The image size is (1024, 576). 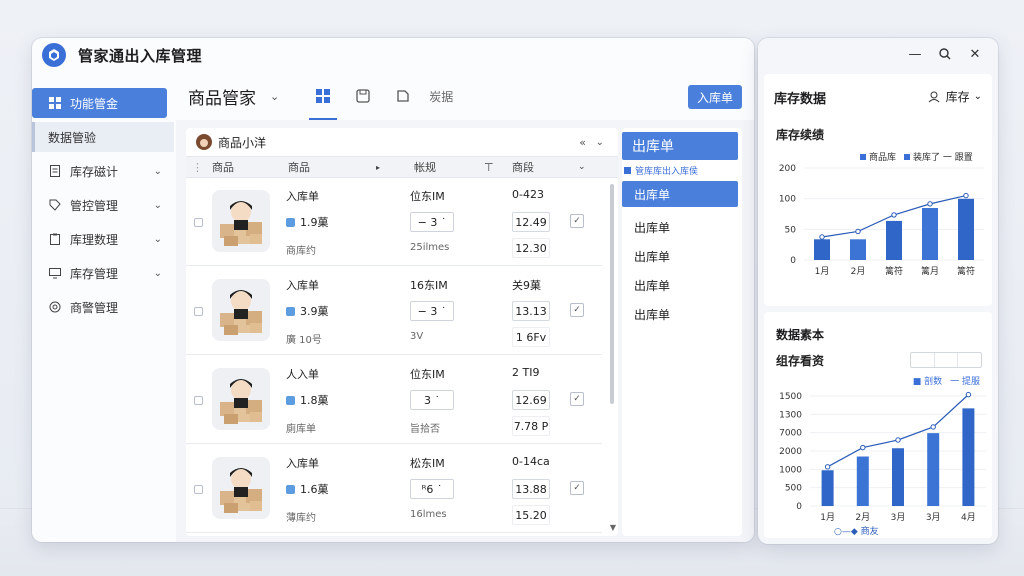 What do you see at coordinates (526, 285) in the screenshot?
I see `product-code: 关9菓` at bounding box center [526, 285].